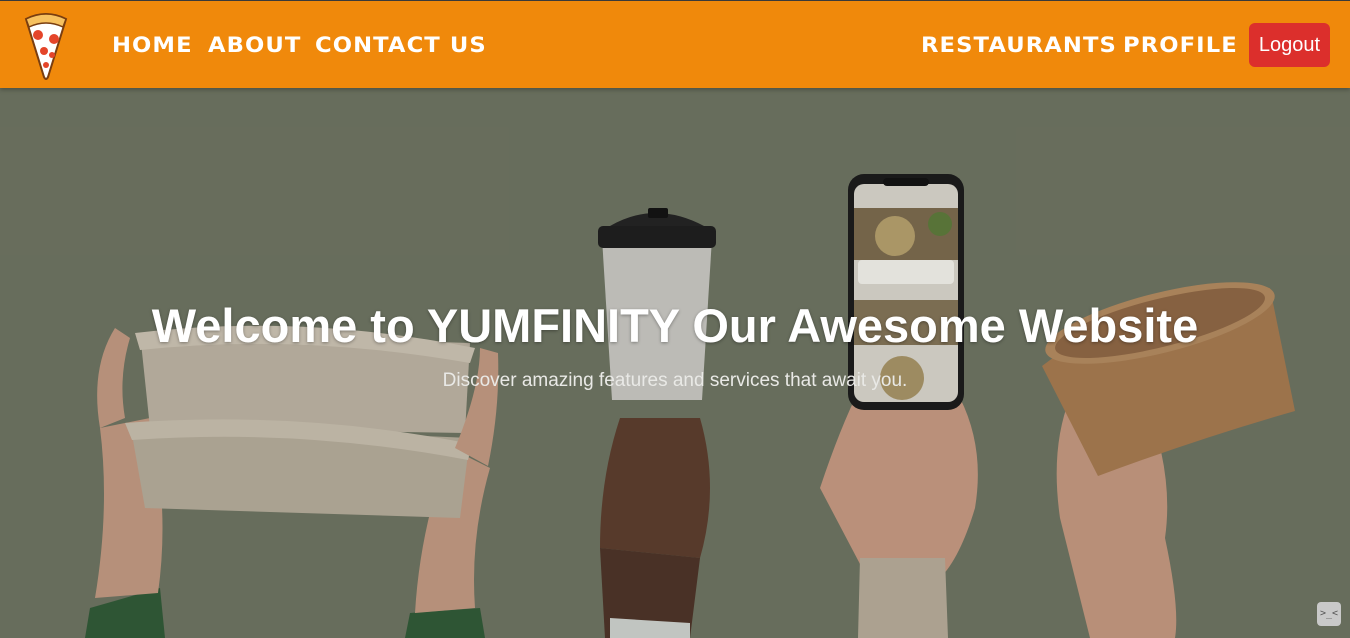  What do you see at coordinates (254, 45) in the screenshot?
I see `nav-link-about: ABOUT` at bounding box center [254, 45].